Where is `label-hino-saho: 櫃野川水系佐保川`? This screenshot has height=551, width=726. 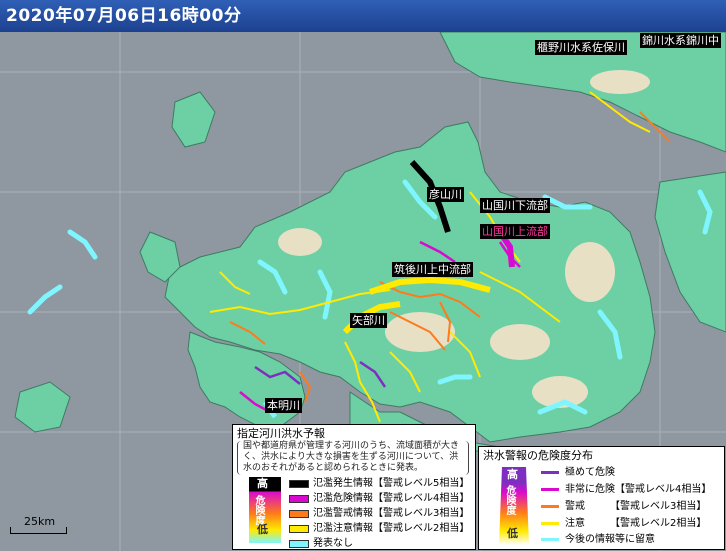 label-hino-saho: 櫃野川水系佐保川 is located at coordinates (581, 47).